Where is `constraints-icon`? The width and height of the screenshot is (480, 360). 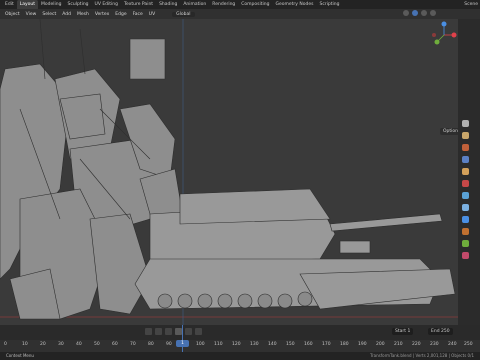
constraints-icon is located at coordinates (465, 243).